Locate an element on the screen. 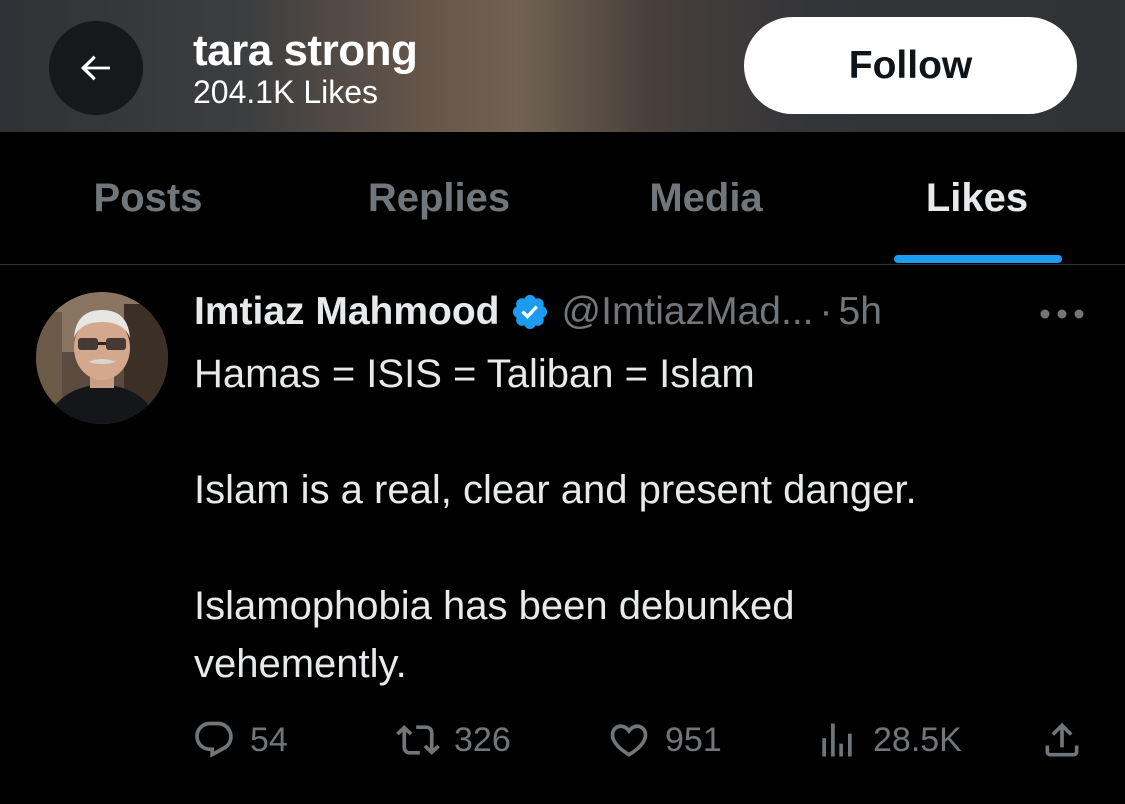  tab-replies: Replies is located at coordinates (439, 198).